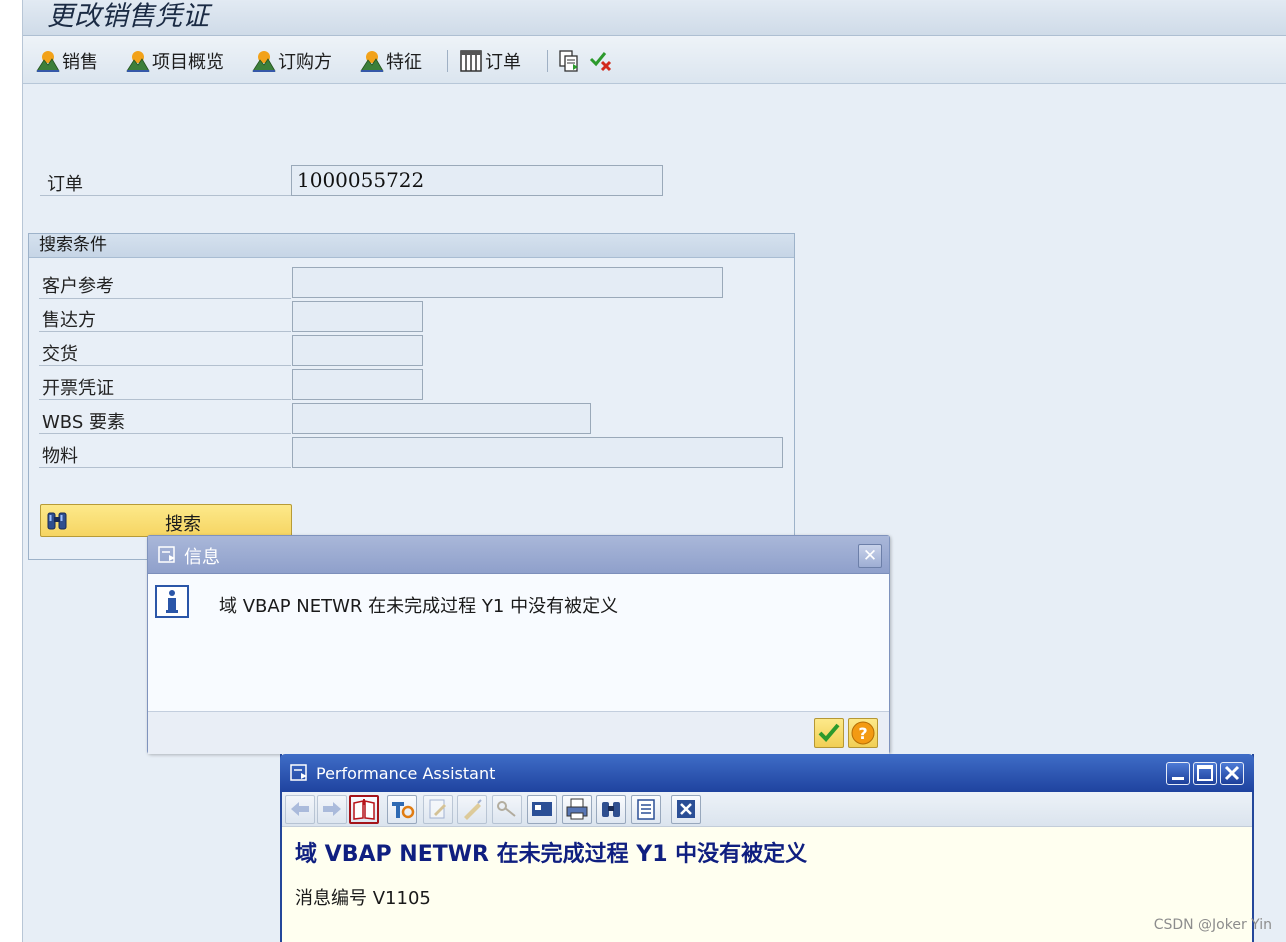  I want to click on printer-icon, so click(577, 809).